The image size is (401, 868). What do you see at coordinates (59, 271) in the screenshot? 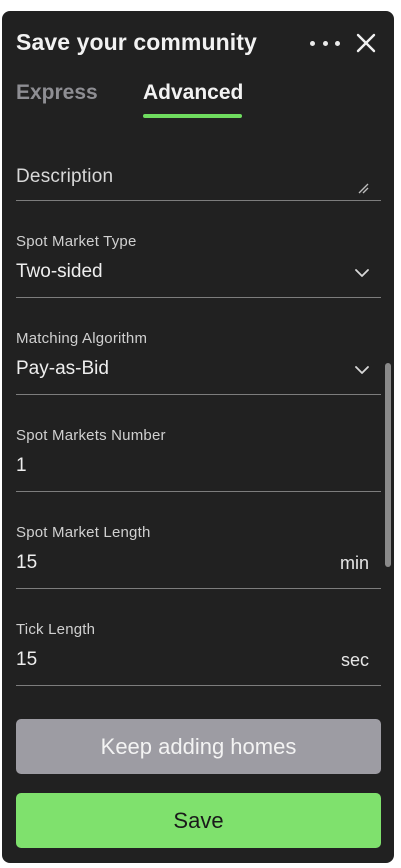
I see `spot-market-type-value: Two-sided` at bounding box center [59, 271].